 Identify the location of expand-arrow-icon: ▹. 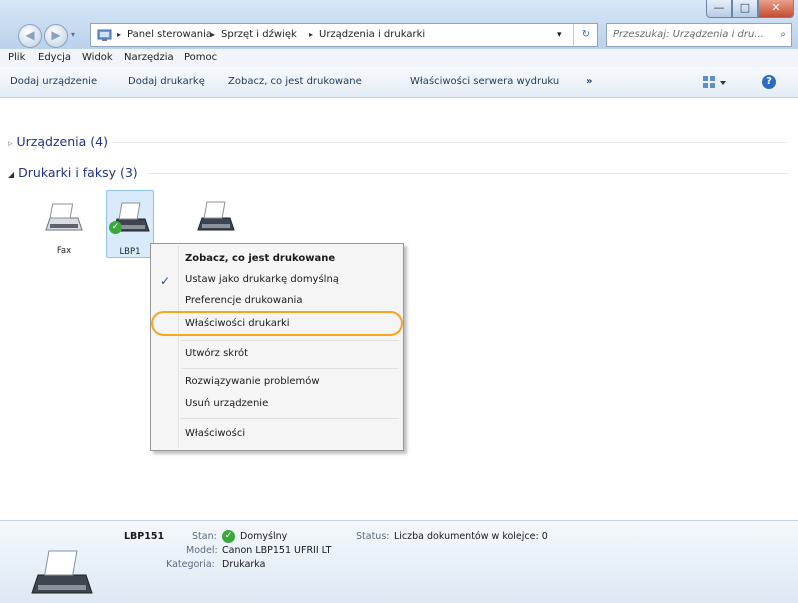
(10, 144).